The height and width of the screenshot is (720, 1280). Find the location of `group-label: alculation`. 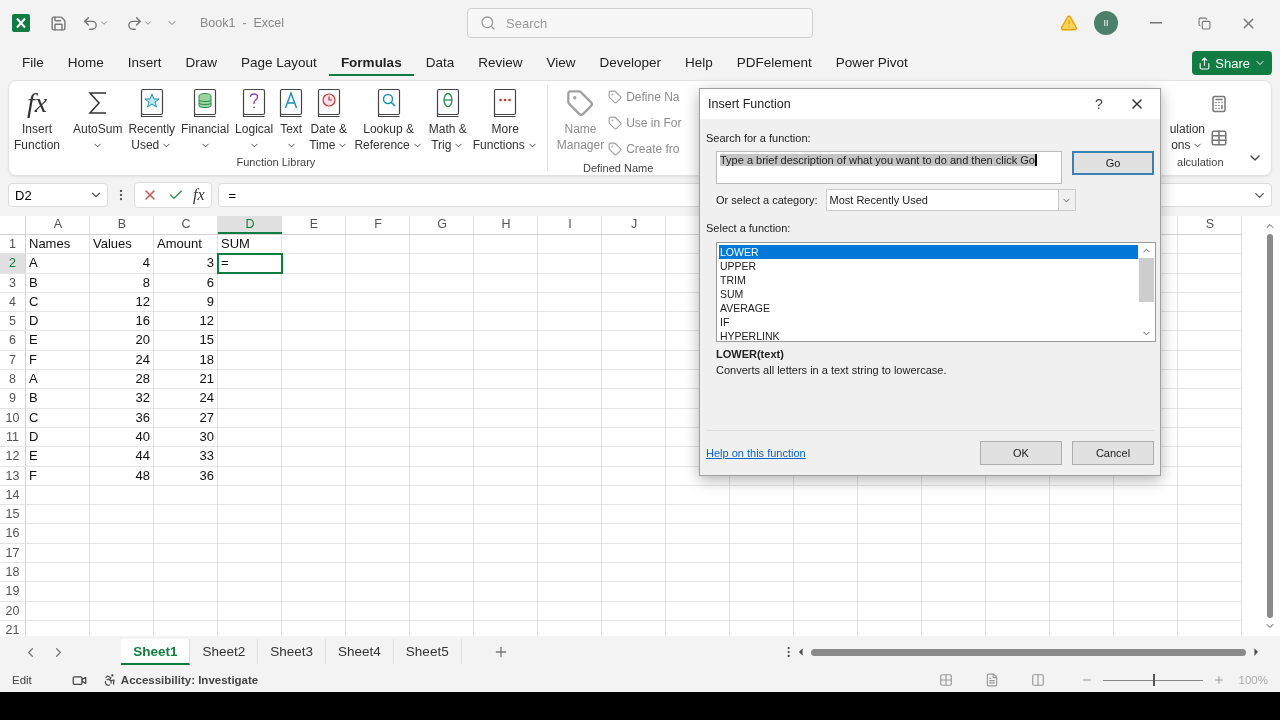

group-label: alculation is located at coordinates (1200, 162).